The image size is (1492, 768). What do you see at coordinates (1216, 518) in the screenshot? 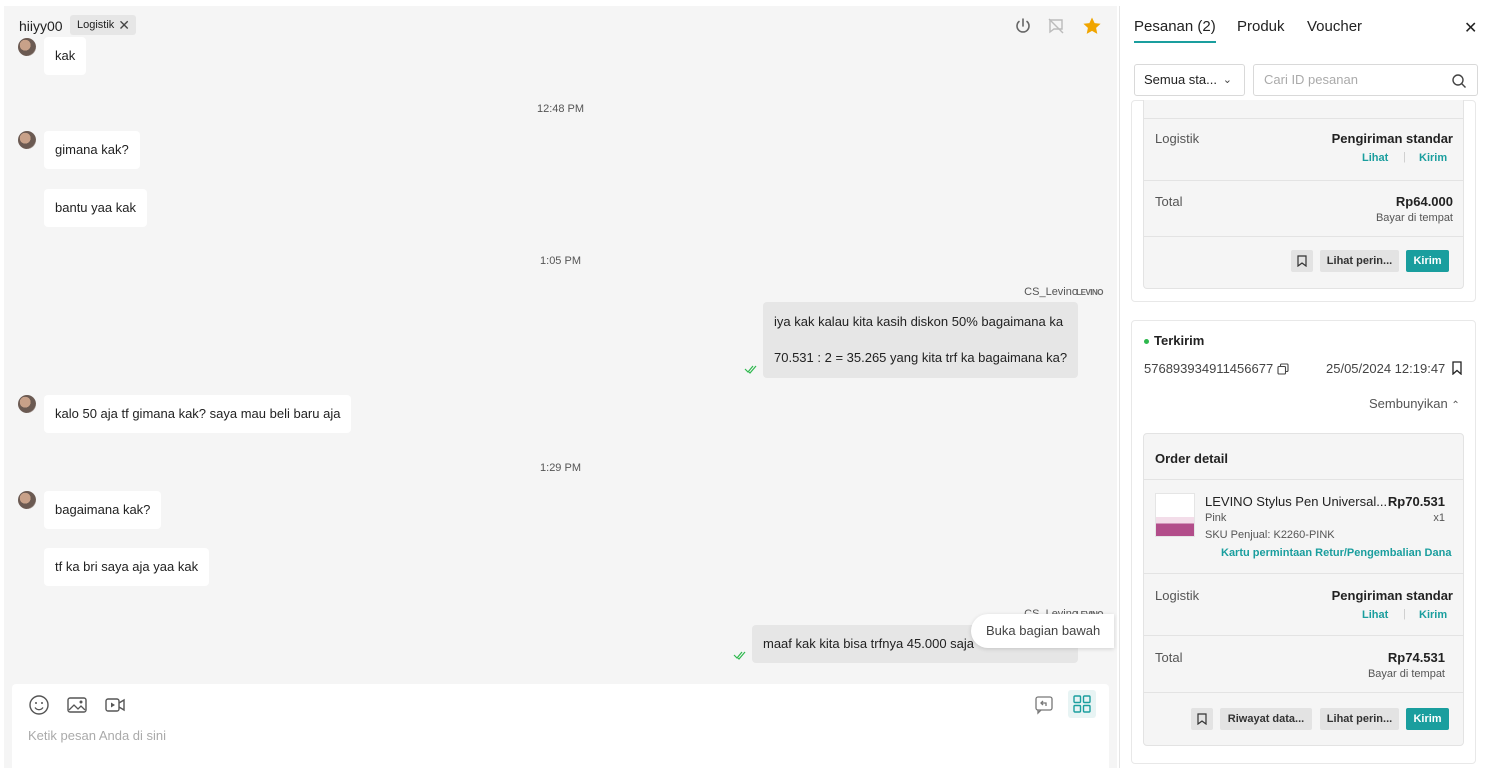
I see `product-variant: Pink` at bounding box center [1216, 518].